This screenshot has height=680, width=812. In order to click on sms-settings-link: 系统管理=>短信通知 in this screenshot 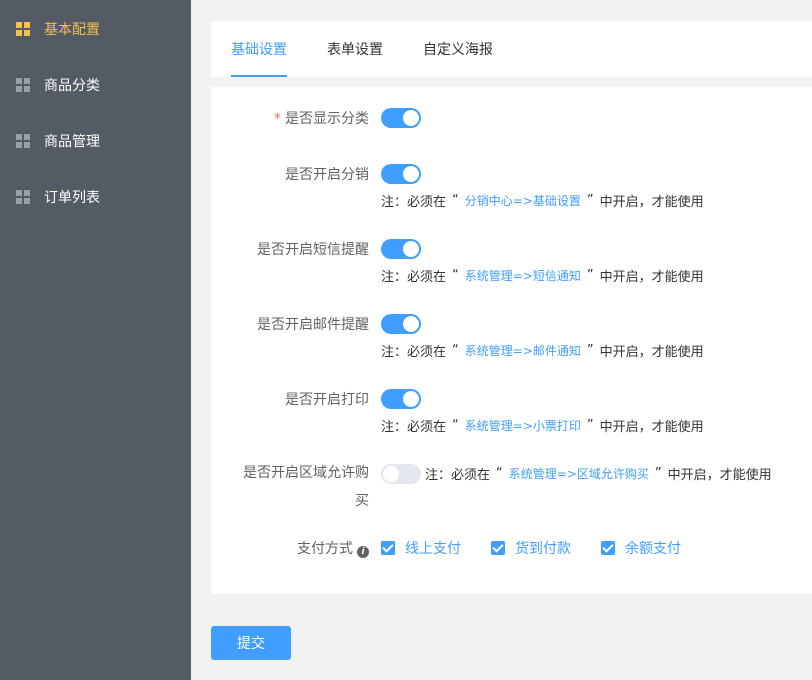, I will do `click(523, 275)`.